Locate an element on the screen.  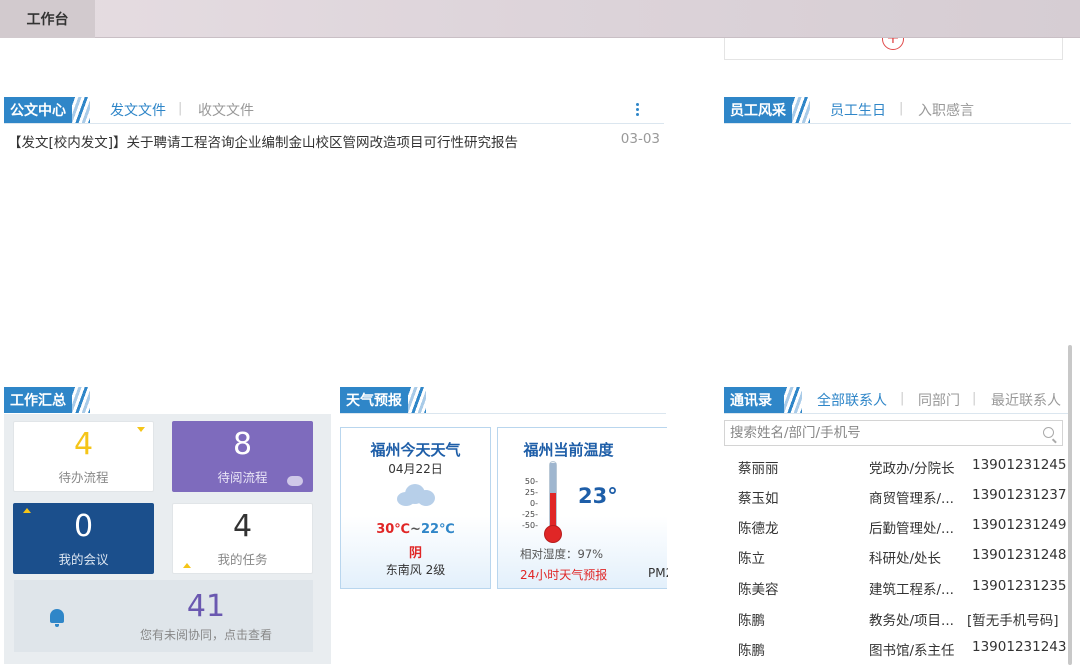
work-summary-title: 工作汇总 is located at coordinates (47, 400).